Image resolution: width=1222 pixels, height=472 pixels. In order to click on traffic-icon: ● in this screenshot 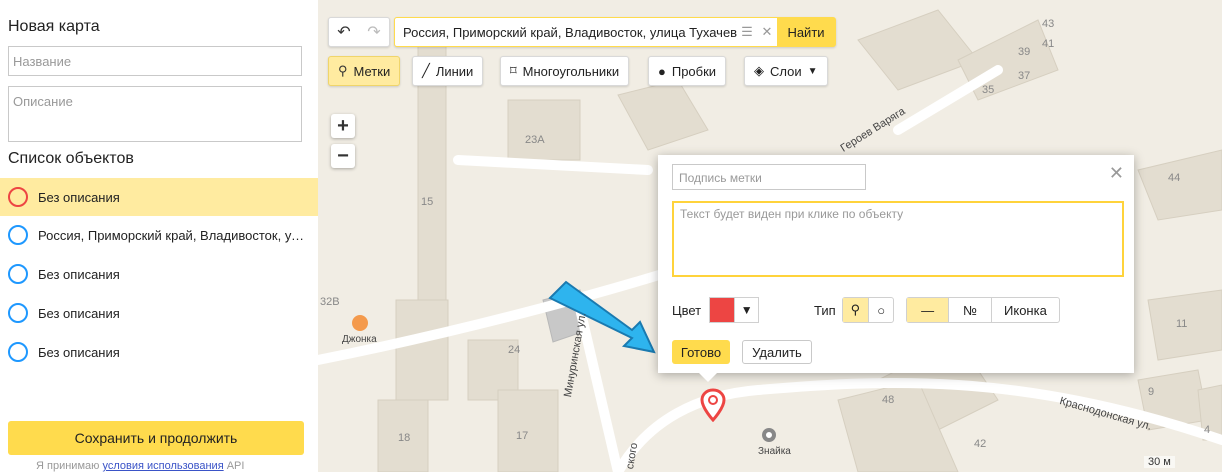, I will do `click(662, 71)`.